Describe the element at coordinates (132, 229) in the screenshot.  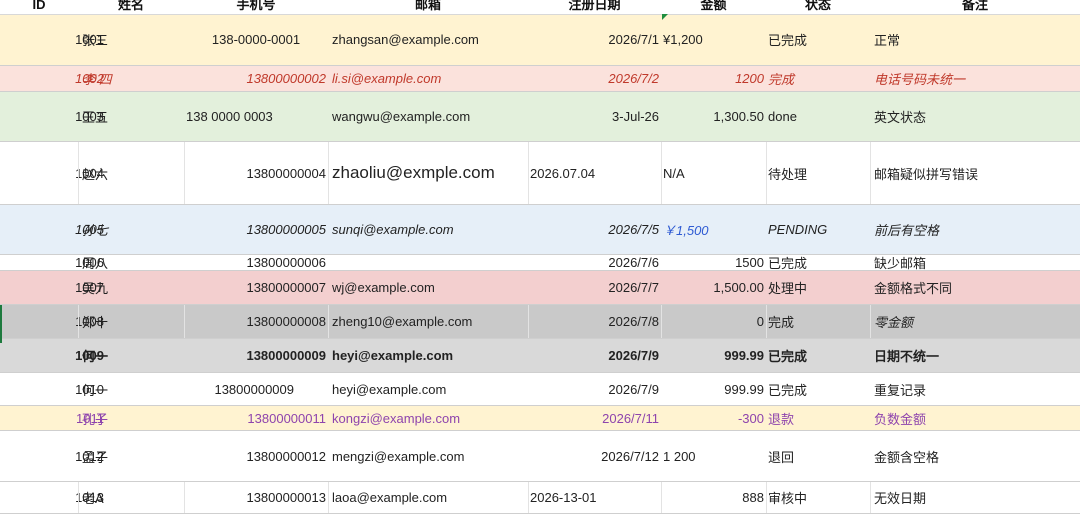
I see `cell-name: 孙七` at that location.